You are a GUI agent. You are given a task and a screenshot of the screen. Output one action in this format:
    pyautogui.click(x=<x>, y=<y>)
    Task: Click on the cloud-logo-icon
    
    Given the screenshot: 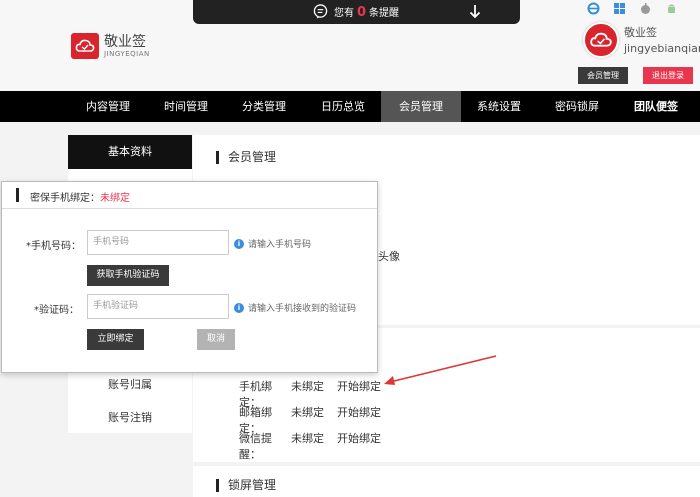 What is the action you would take?
    pyautogui.click(x=85, y=46)
    